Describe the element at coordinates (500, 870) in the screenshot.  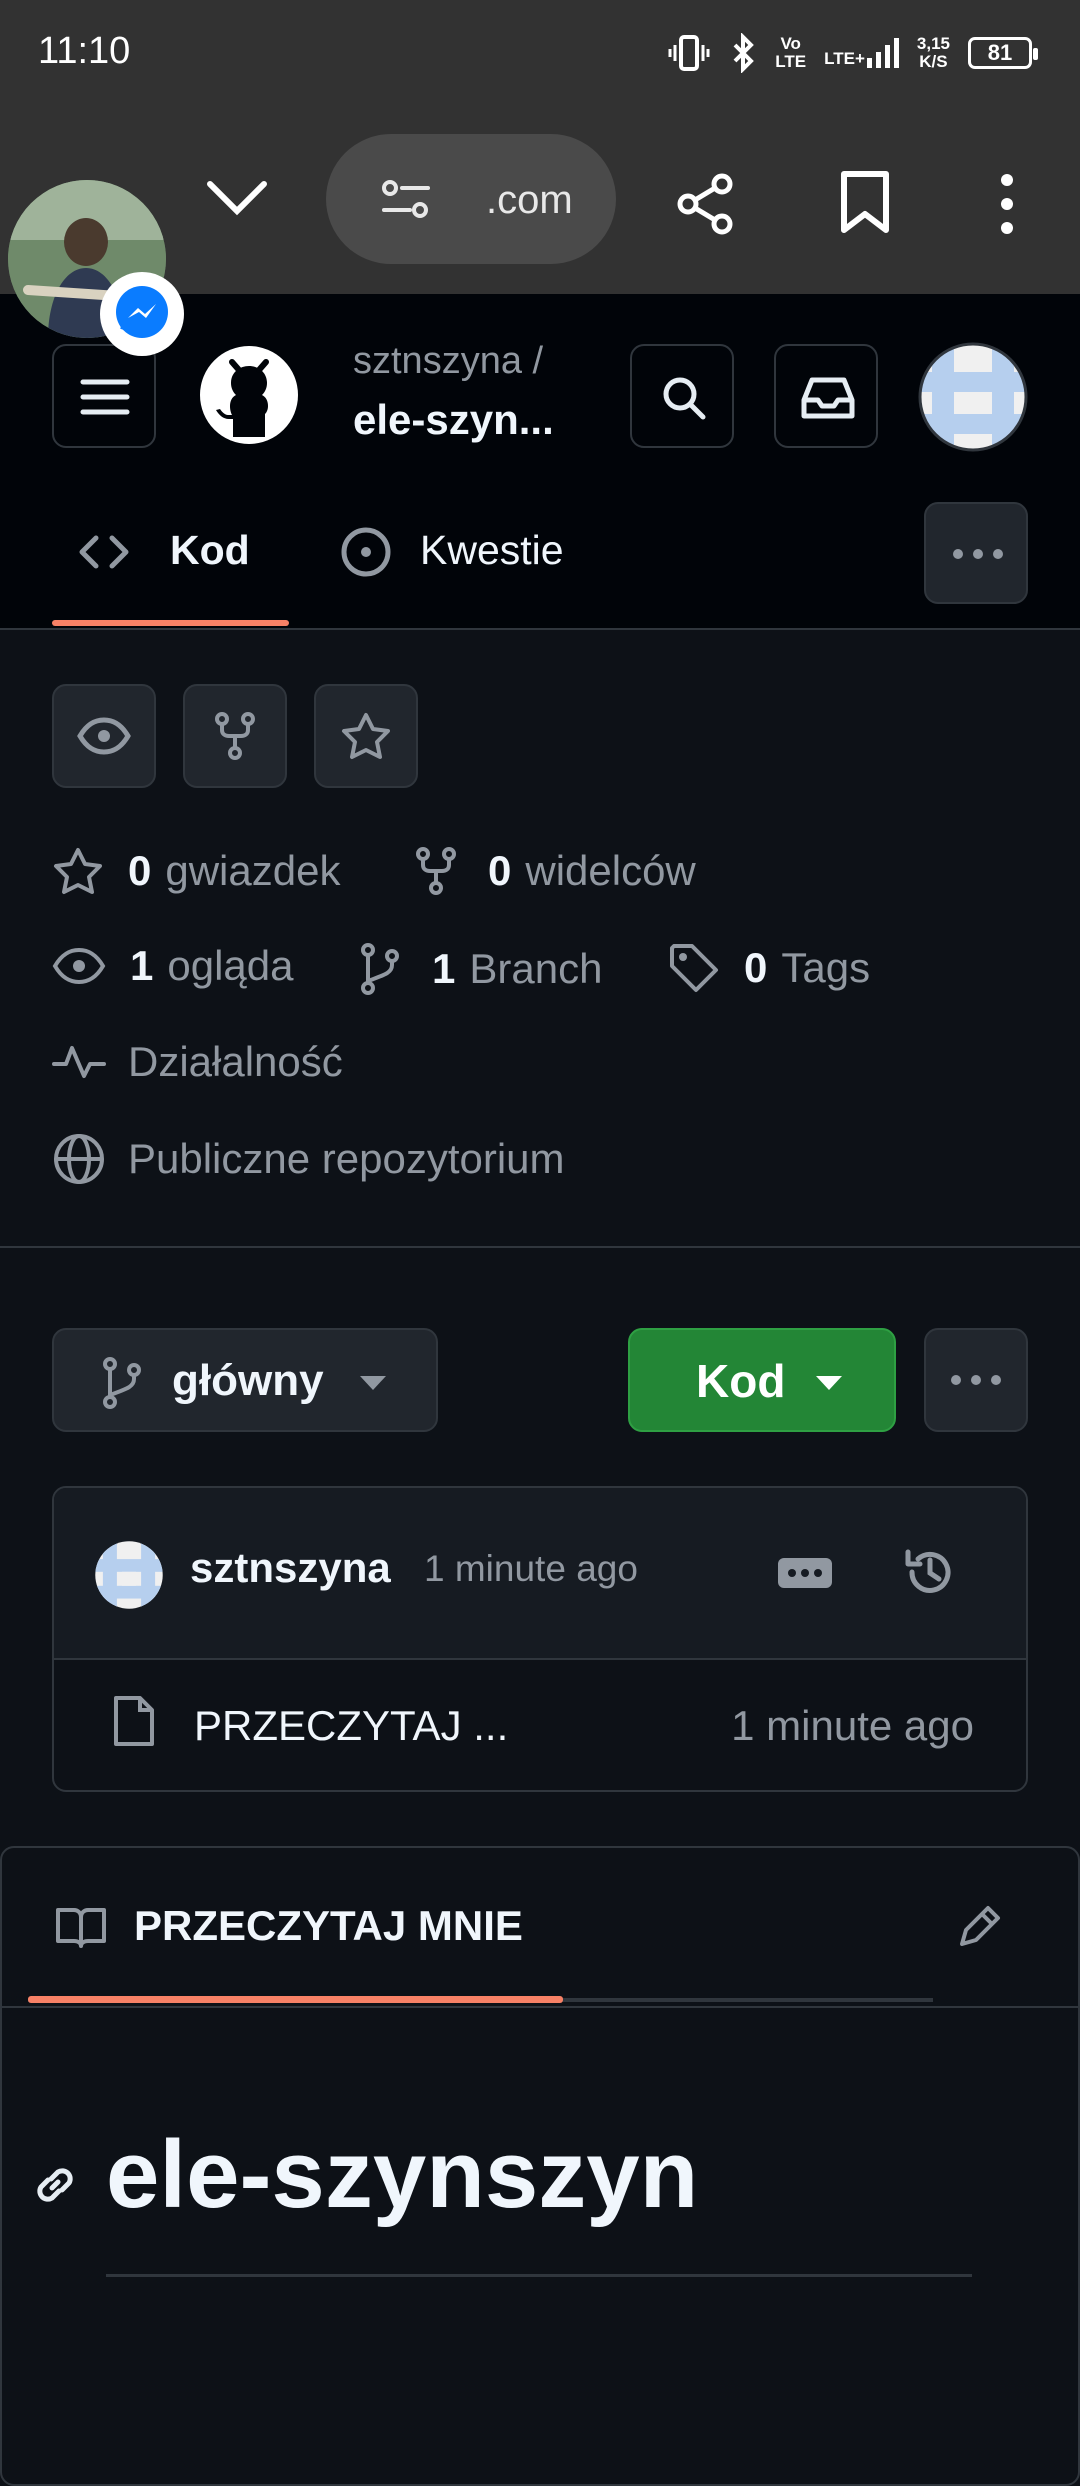
I see `forks-count: 0` at that location.